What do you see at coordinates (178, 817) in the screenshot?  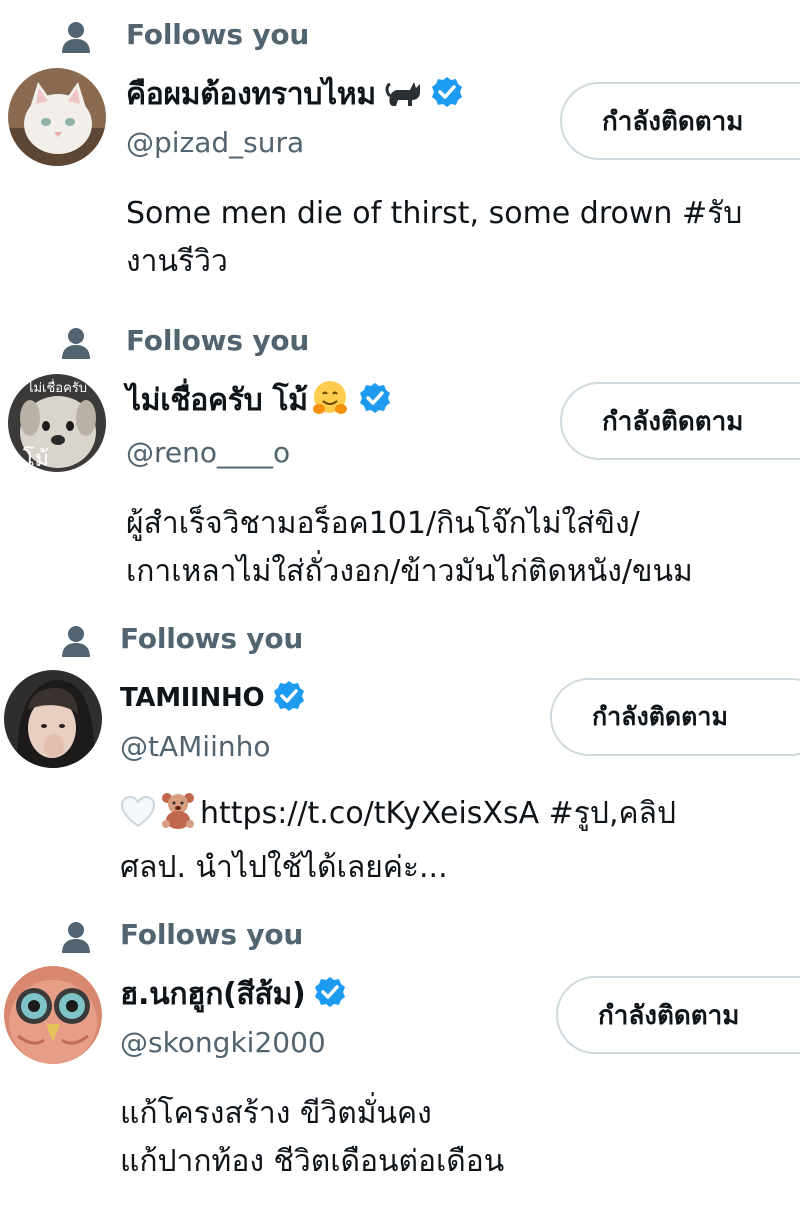 I see `teddy-bear-icon` at bounding box center [178, 817].